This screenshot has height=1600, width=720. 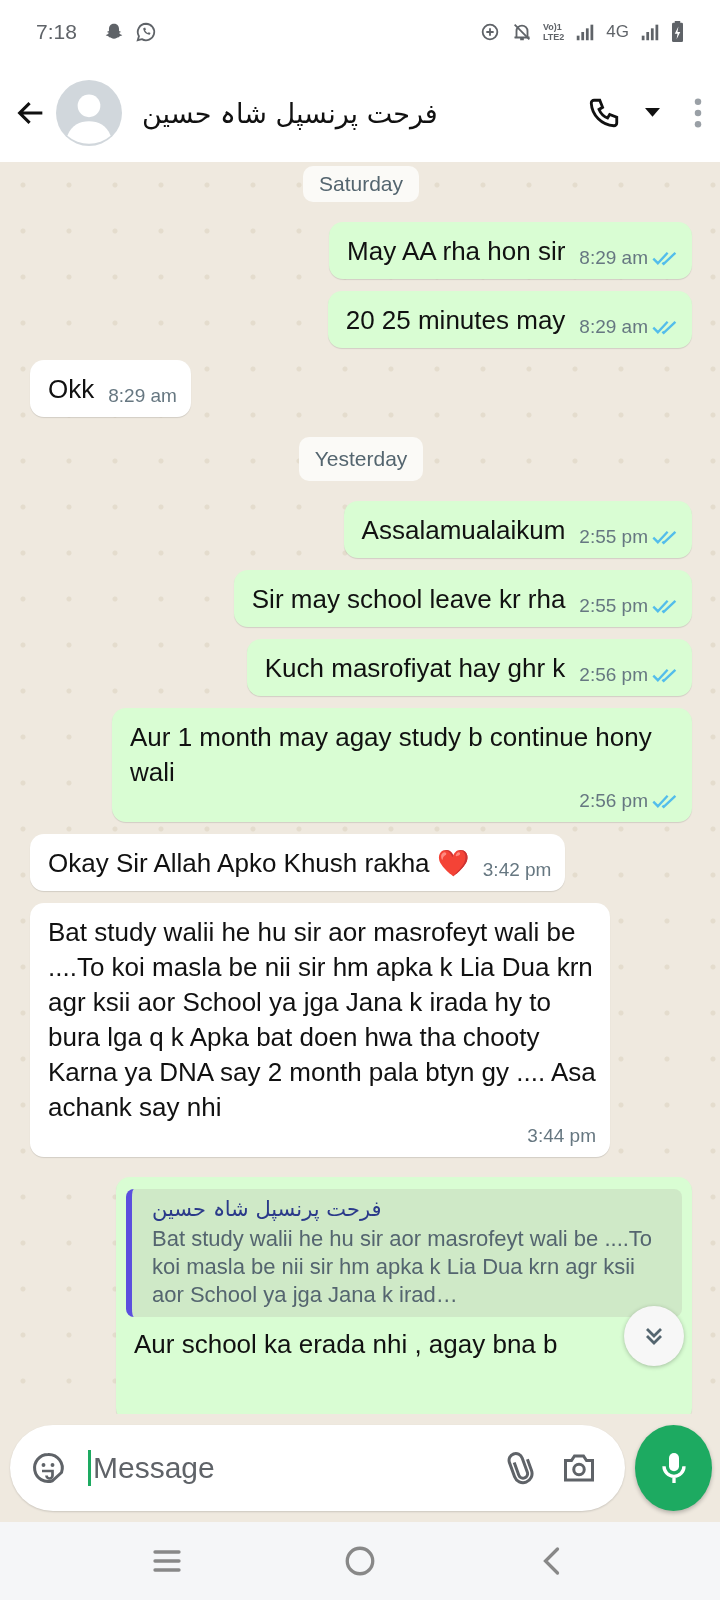 I want to click on date-label: Saturday, so click(x=361, y=184).